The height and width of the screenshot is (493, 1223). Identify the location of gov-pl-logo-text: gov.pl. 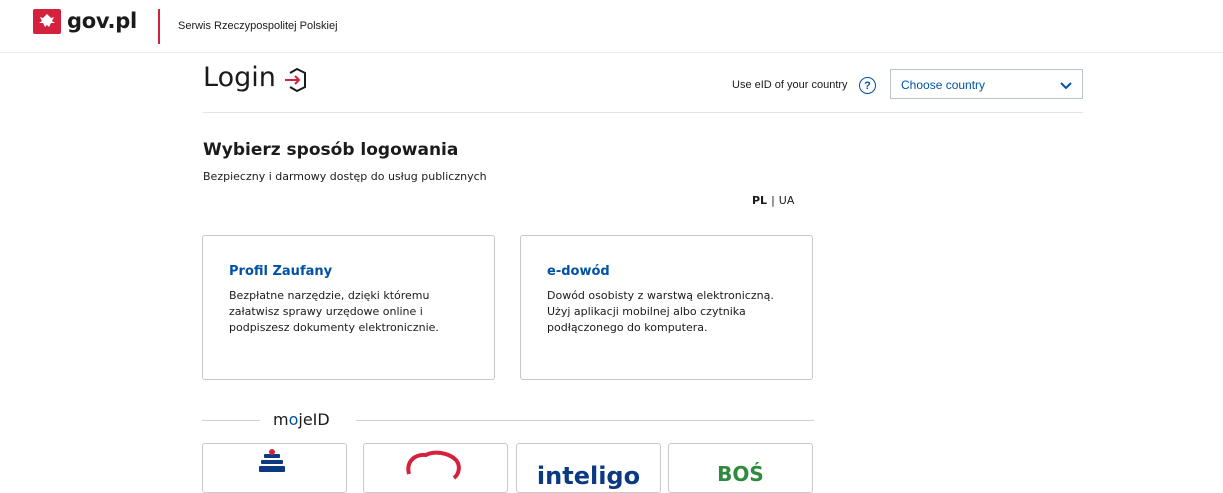
(102, 21).